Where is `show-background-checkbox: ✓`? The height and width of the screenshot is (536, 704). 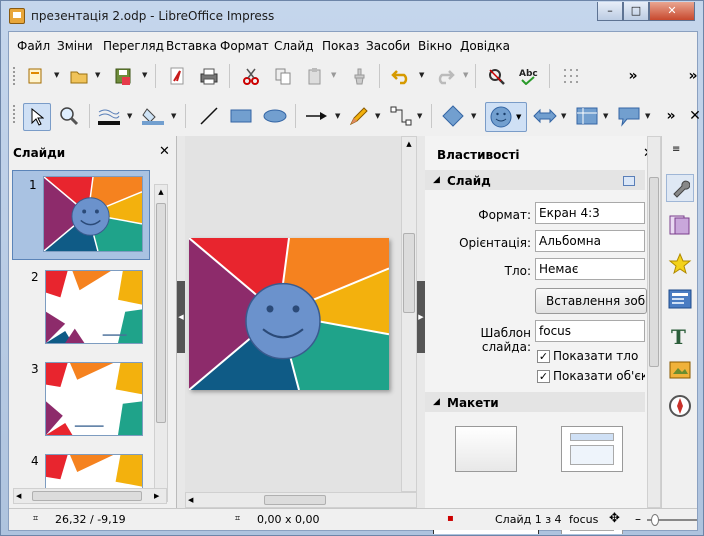 show-background-checkbox: ✓ is located at coordinates (543, 356).